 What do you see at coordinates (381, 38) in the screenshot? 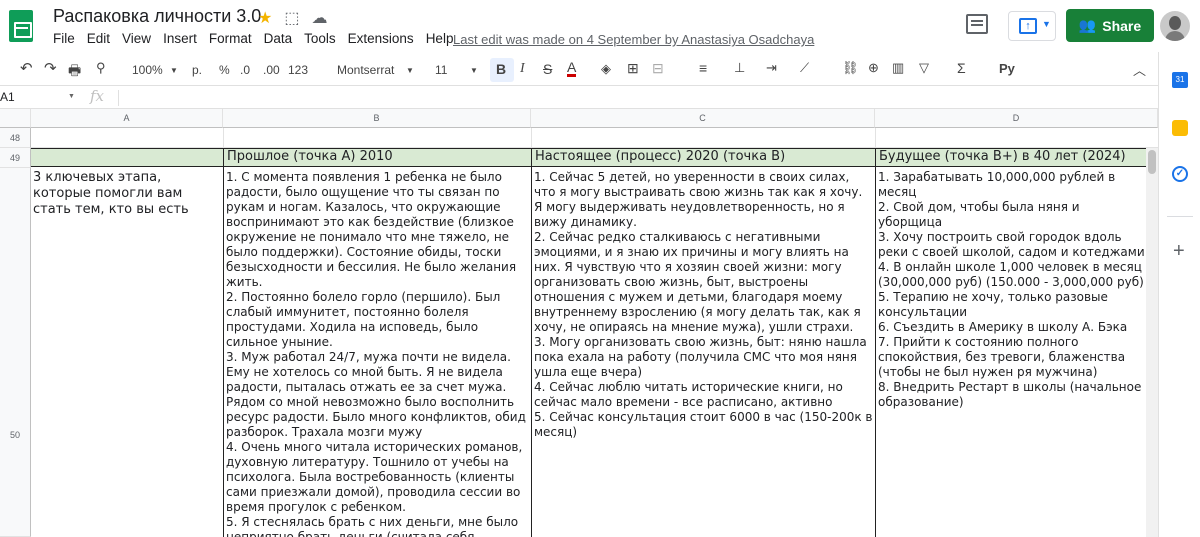
I see `menu-extensions: Extensions` at bounding box center [381, 38].